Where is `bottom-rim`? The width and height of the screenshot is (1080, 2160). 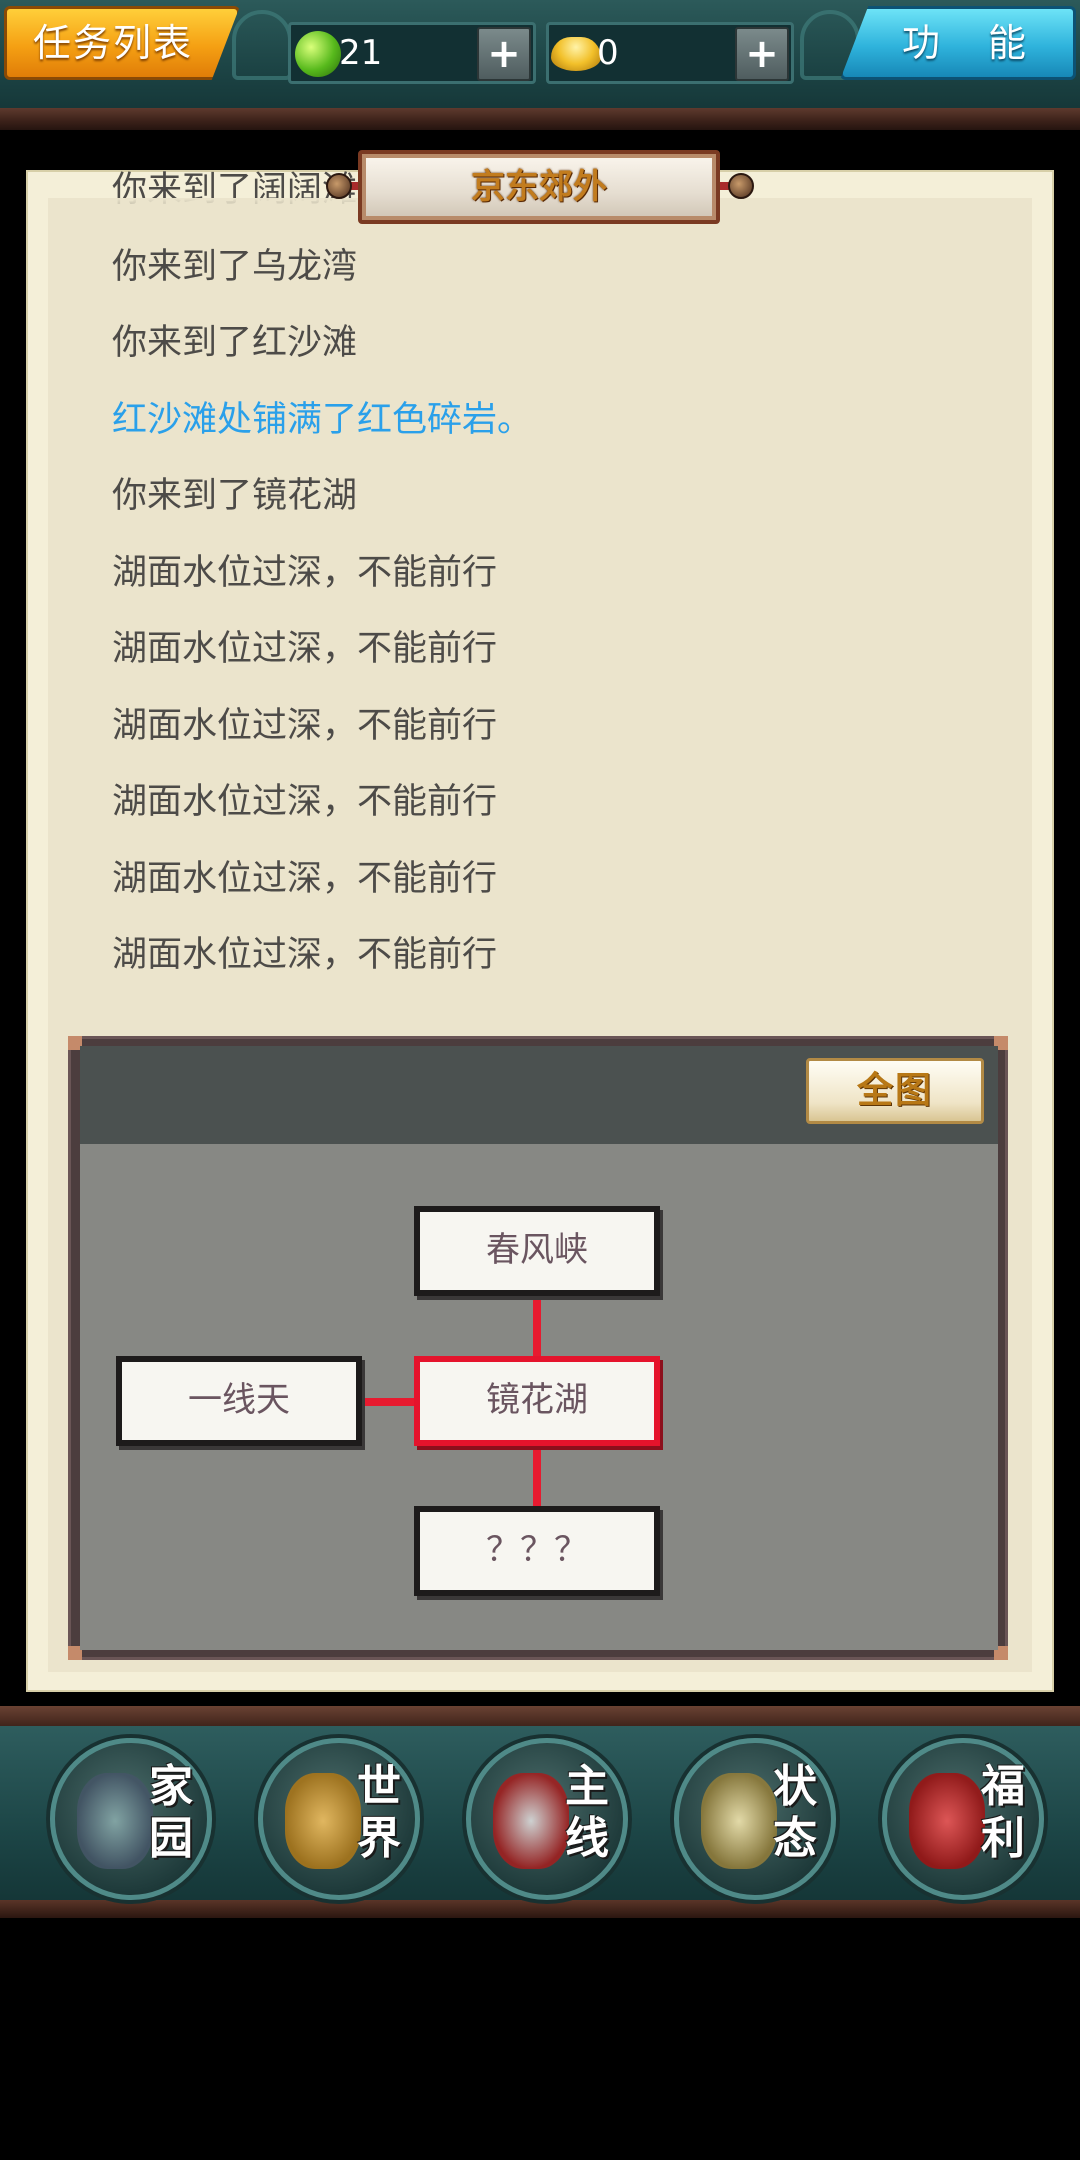 bottom-rim is located at coordinates (540, 1717).